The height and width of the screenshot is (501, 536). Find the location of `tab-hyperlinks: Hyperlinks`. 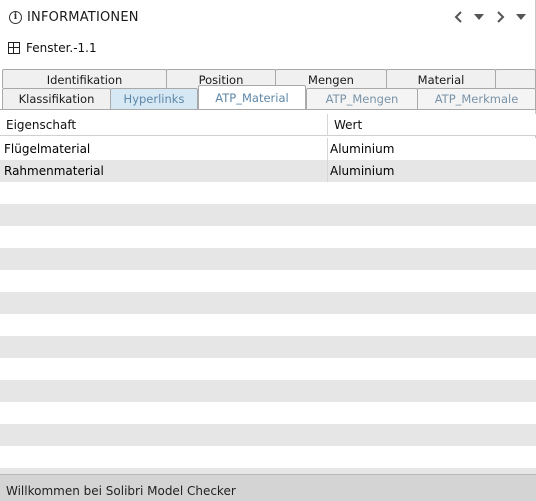

tab-hyperlinks: Hyperlinks is located at coordinates (154, 99).